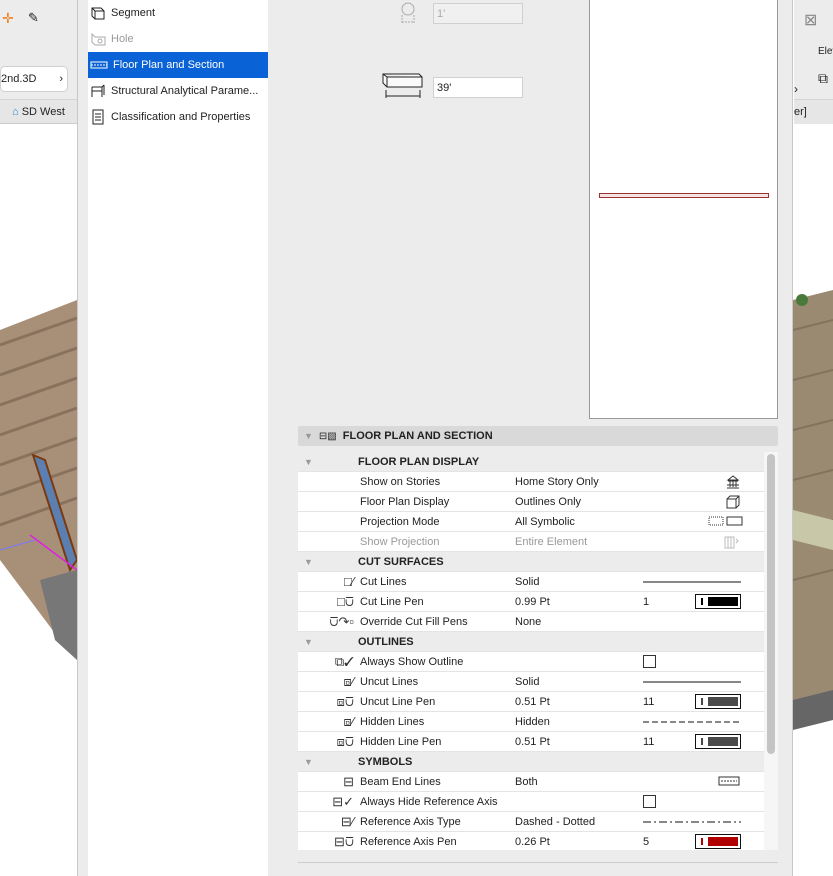  Describe the element at coordinates (398, 702) in the screenshot. I see `property-name: Uncut Line Pen` at that location.